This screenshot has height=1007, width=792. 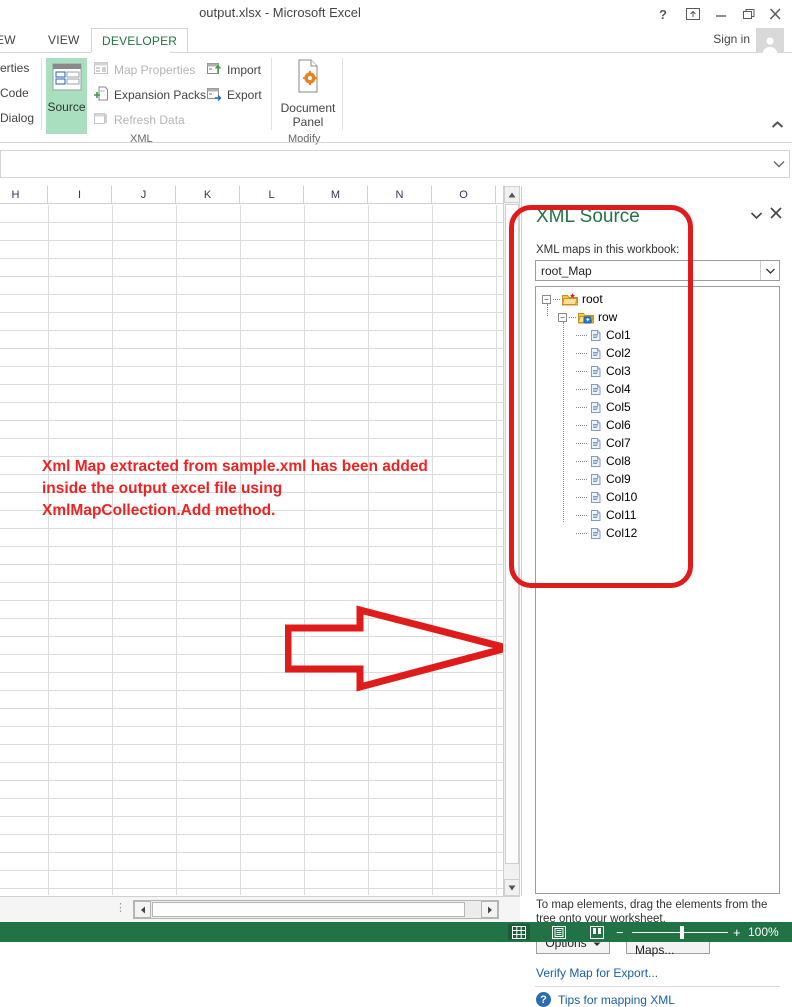 I want to click on refresh-data-button: Refresh Data, so click(x=139, y=120).